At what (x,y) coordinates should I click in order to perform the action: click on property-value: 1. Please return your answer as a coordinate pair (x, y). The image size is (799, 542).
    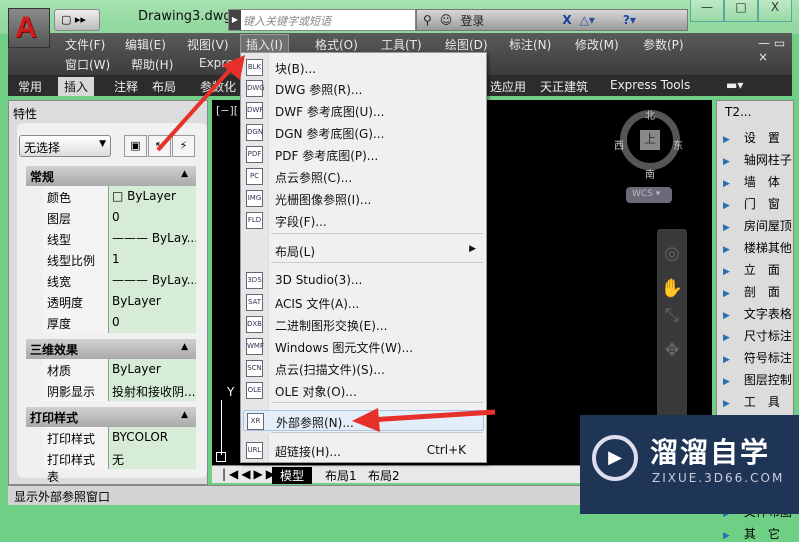
    Looking at the image, I should click on (152, 259).